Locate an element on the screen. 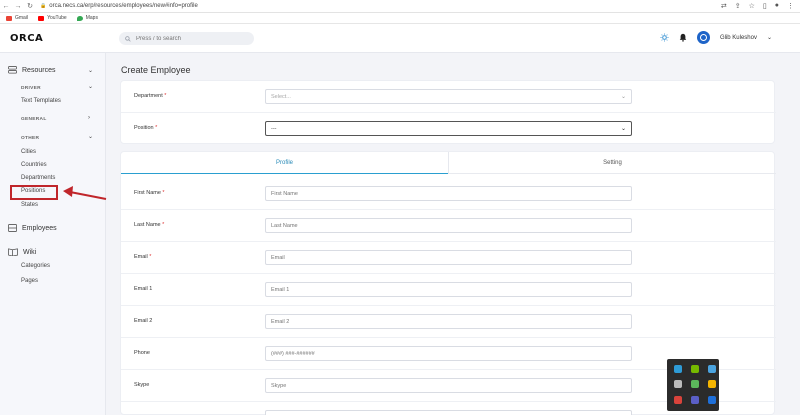 The width and height of the screenshot is (800, 415). forward-icon: → is located at coordinates (18, 6).